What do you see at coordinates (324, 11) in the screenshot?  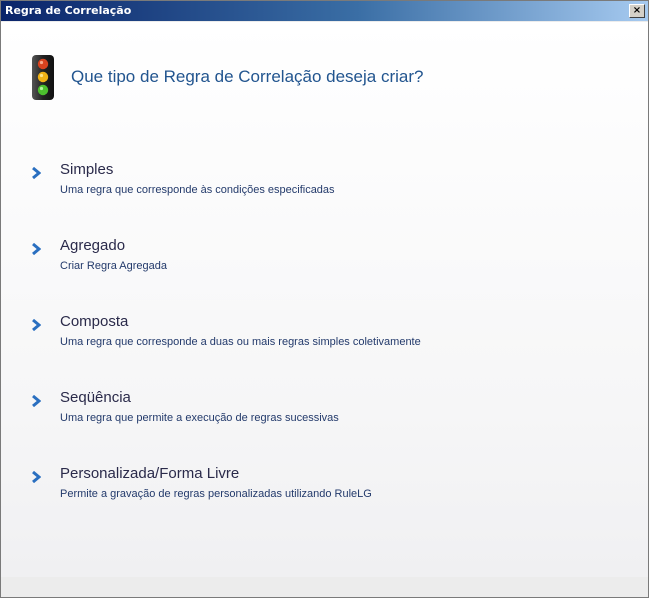 I see `title-bar: Regra de Correlação ×` at bounding box center [324, 11].